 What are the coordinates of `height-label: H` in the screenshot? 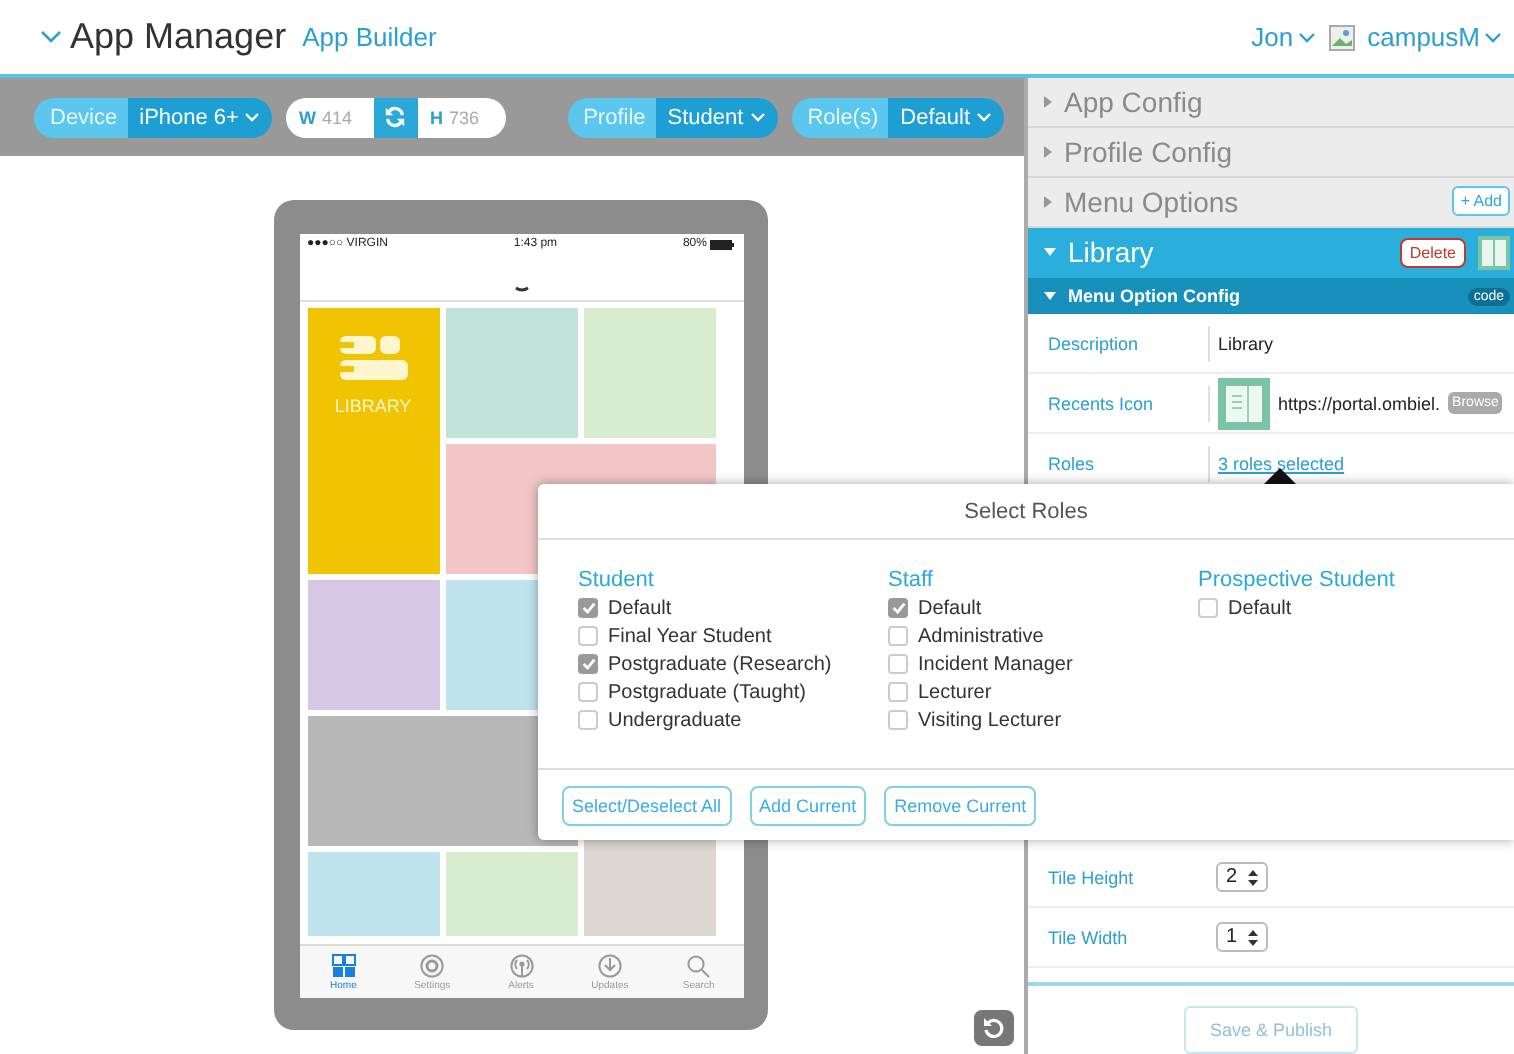 It's located at (436, 117).